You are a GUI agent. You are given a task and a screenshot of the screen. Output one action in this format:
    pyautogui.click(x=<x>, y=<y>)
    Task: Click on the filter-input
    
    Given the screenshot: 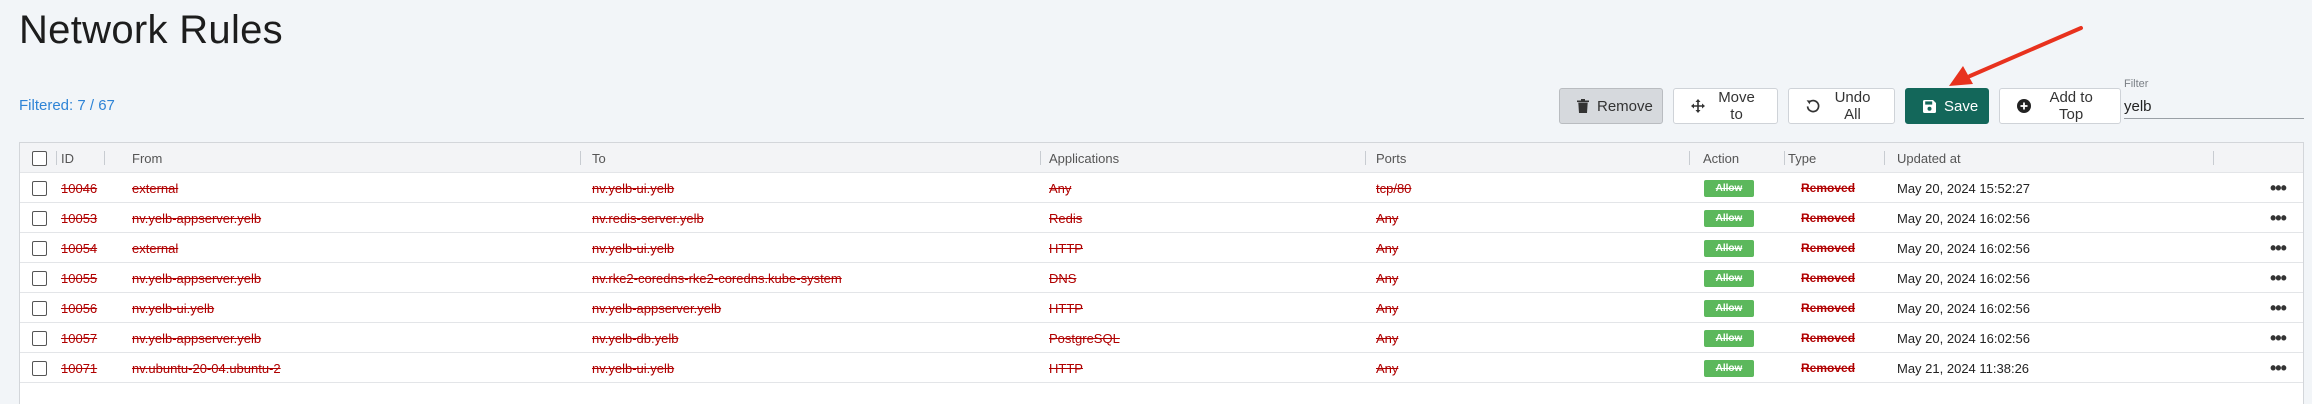 What is the action you would take?
    pyautogui.click(x=2214, y=107)
    